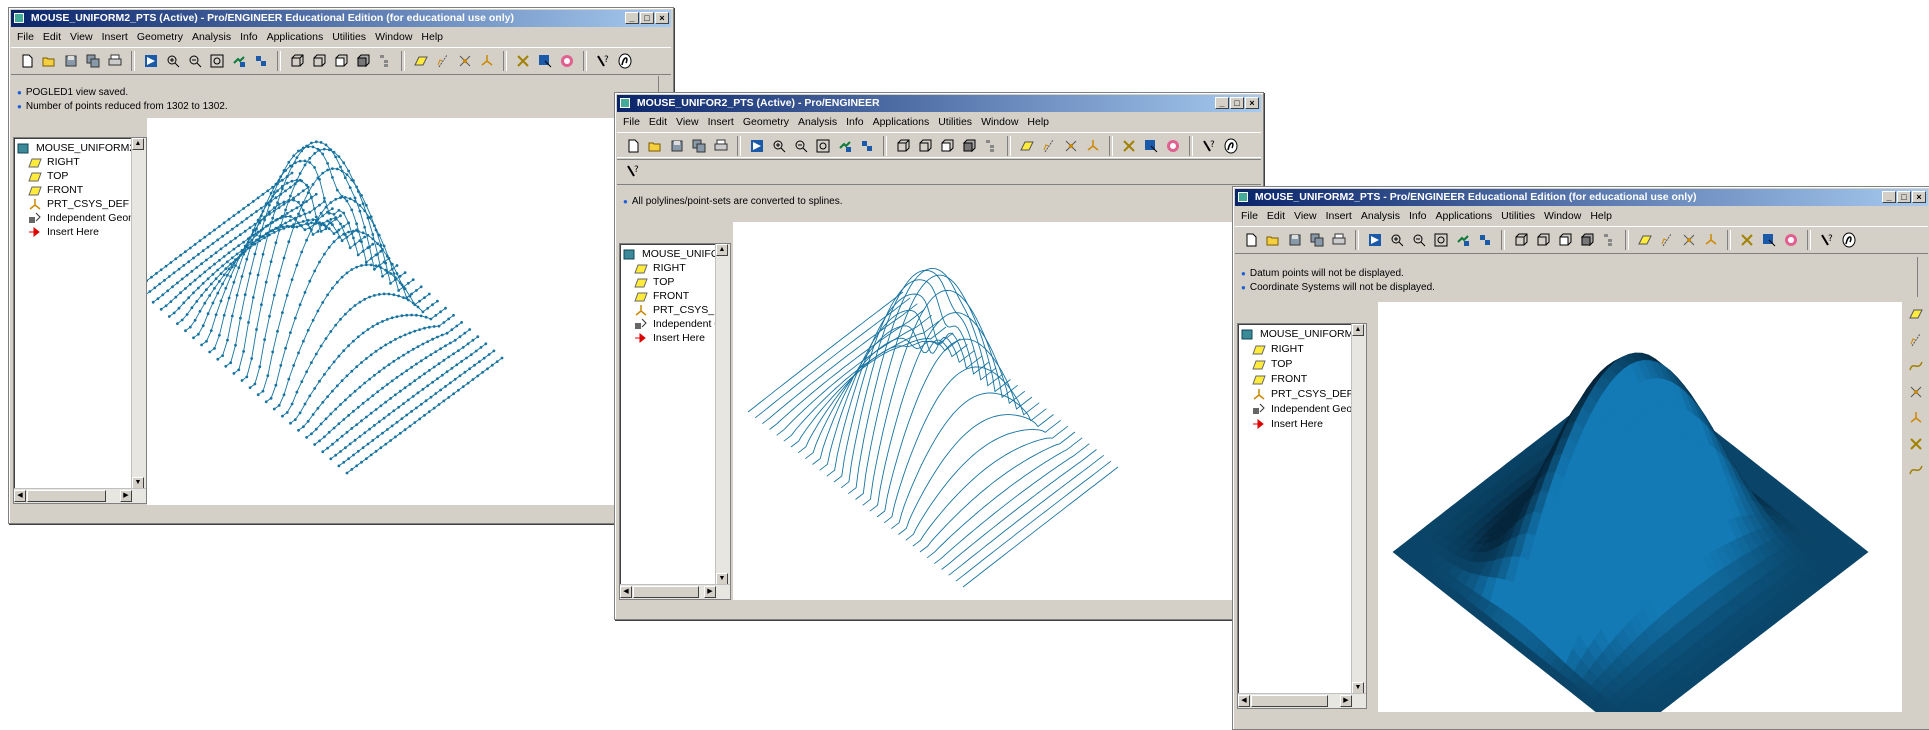  What do you see at coordinates (1562, 216) in the screenshot?
I see `menu-window: Window` at bounding box center [1562, 216].